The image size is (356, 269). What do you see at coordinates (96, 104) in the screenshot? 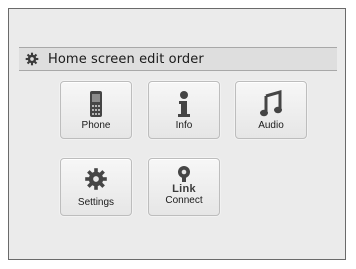
I see `phone-icon` at bounding box center [96, 104].